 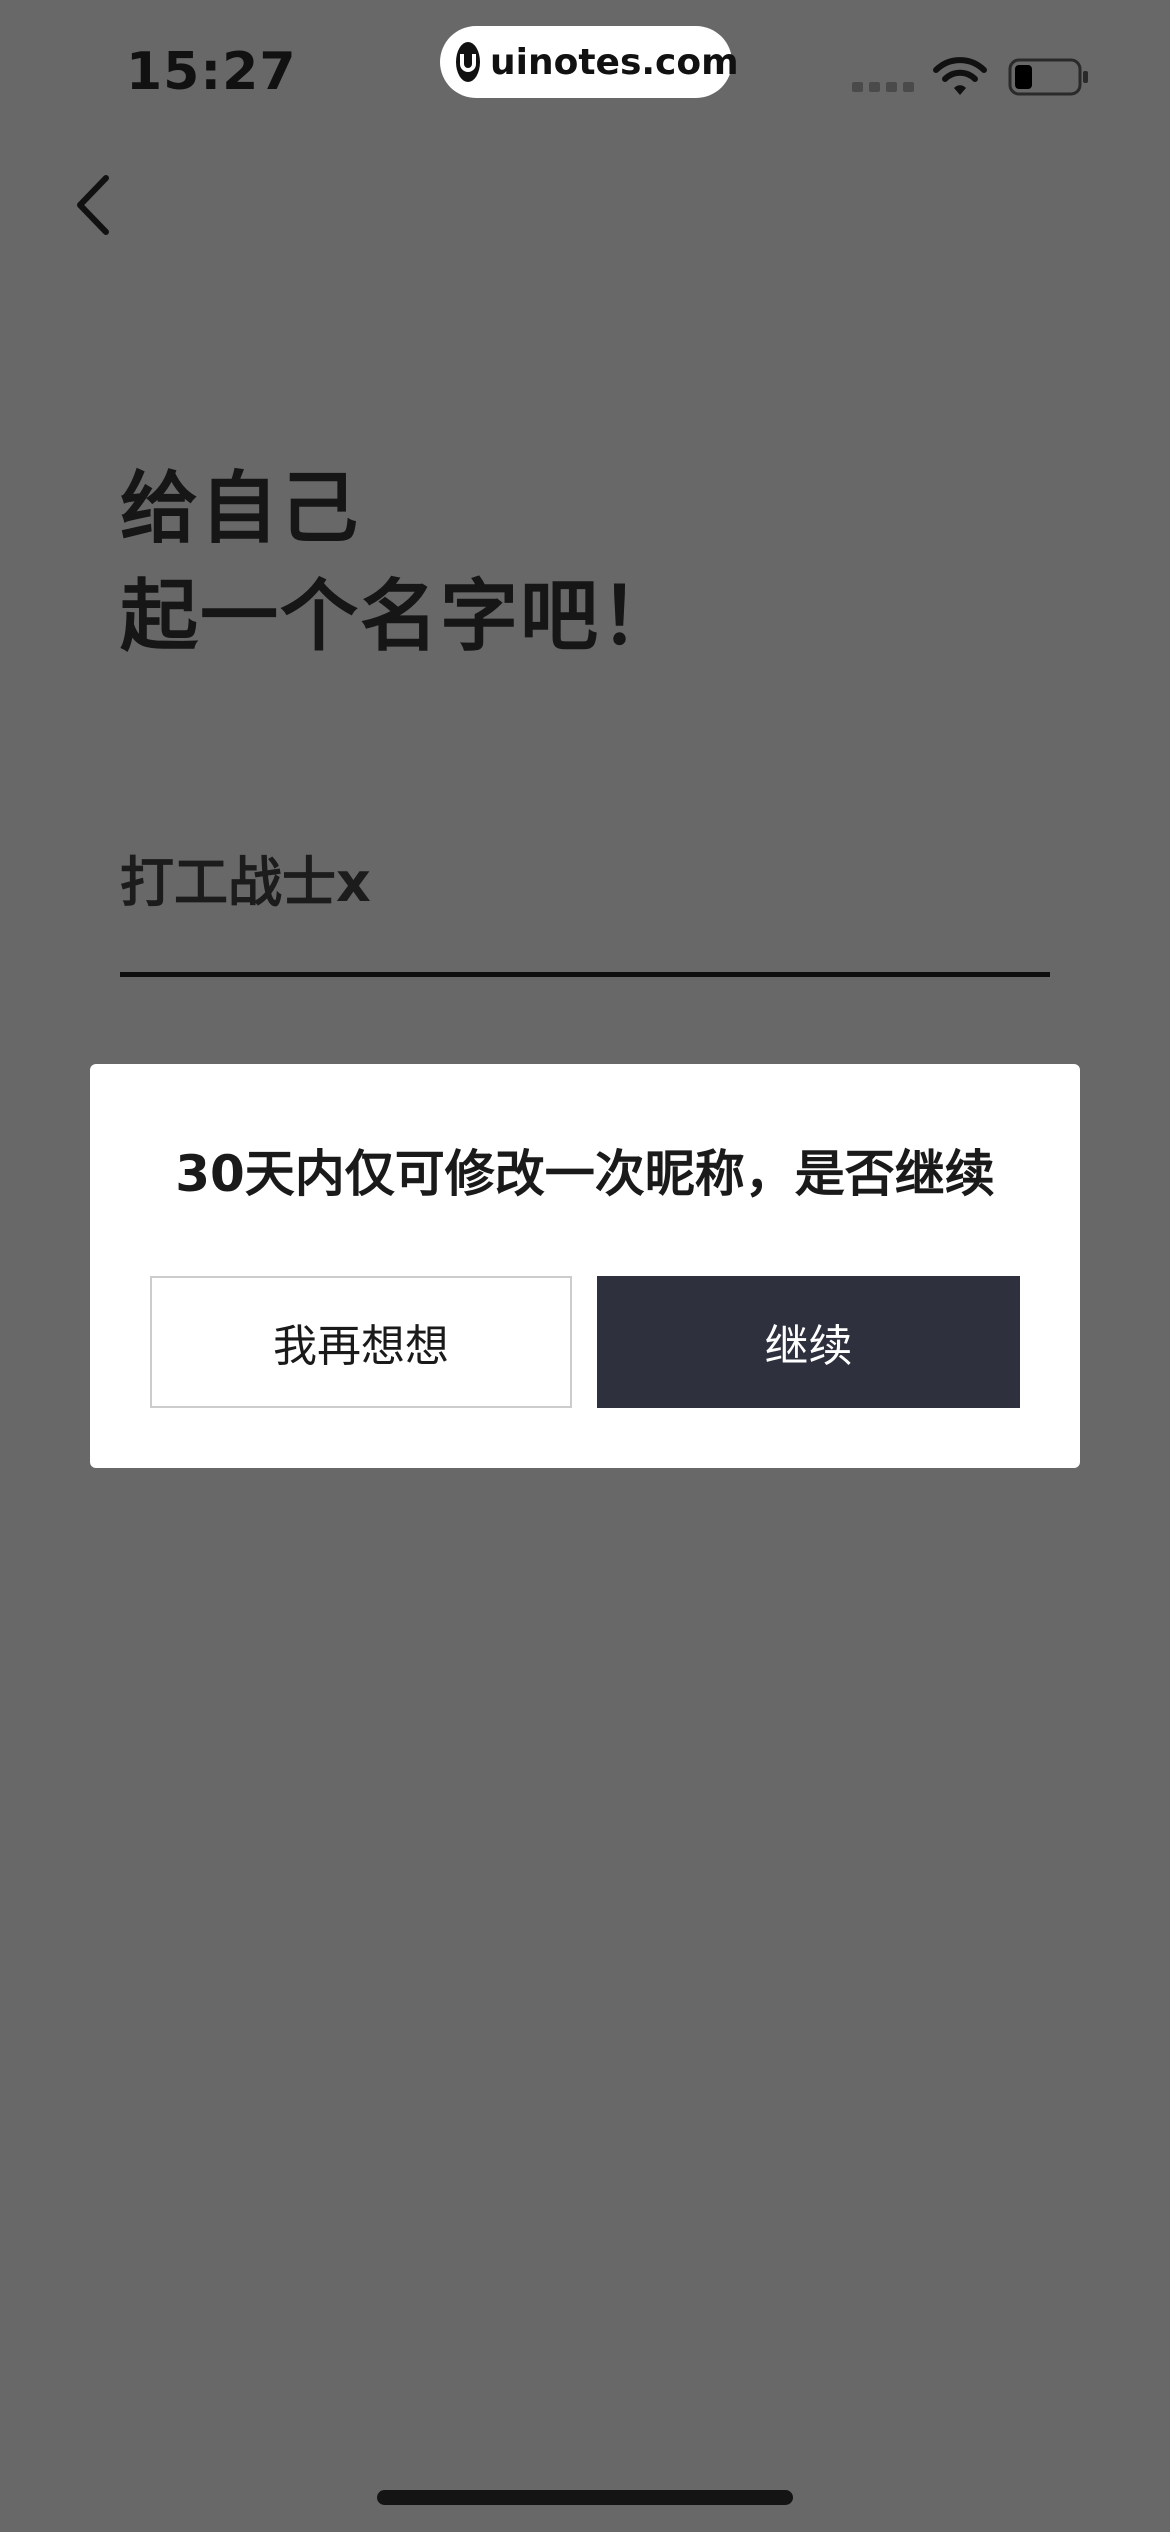 I want to click on nickname-input: 打工战士x, so click(x=245, y=877).